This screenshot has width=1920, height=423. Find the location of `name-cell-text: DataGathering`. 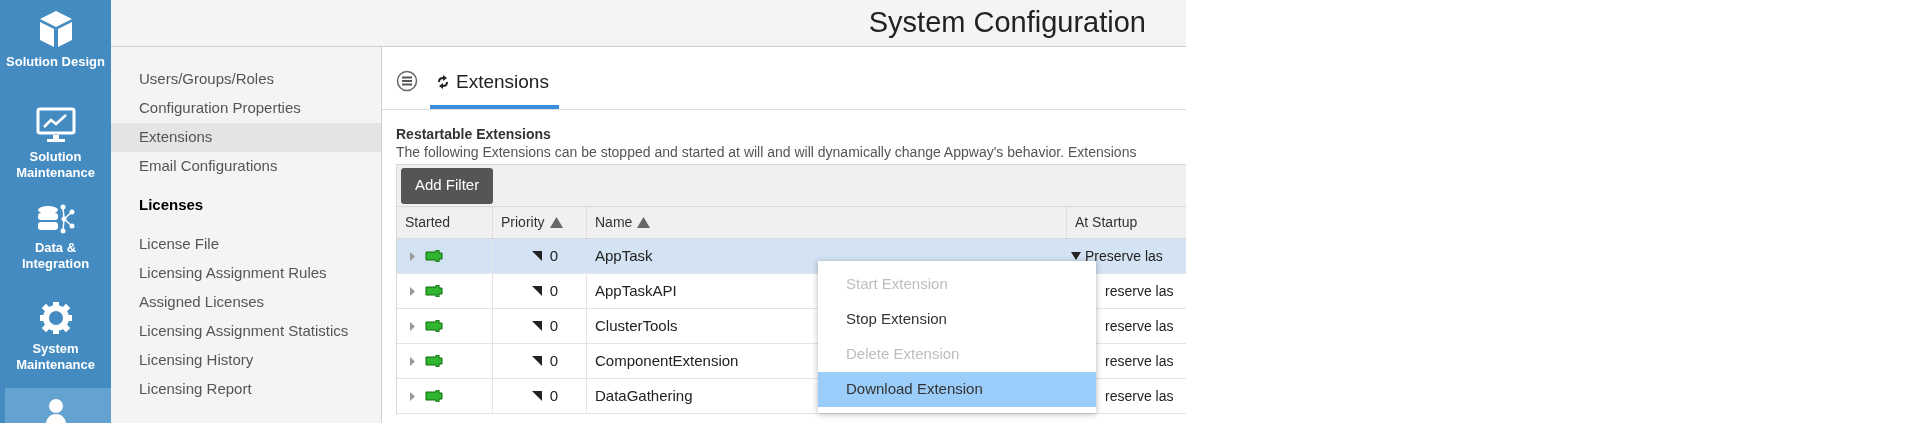

name-cell-text: DataGathering is located at coordinates (644, 395).